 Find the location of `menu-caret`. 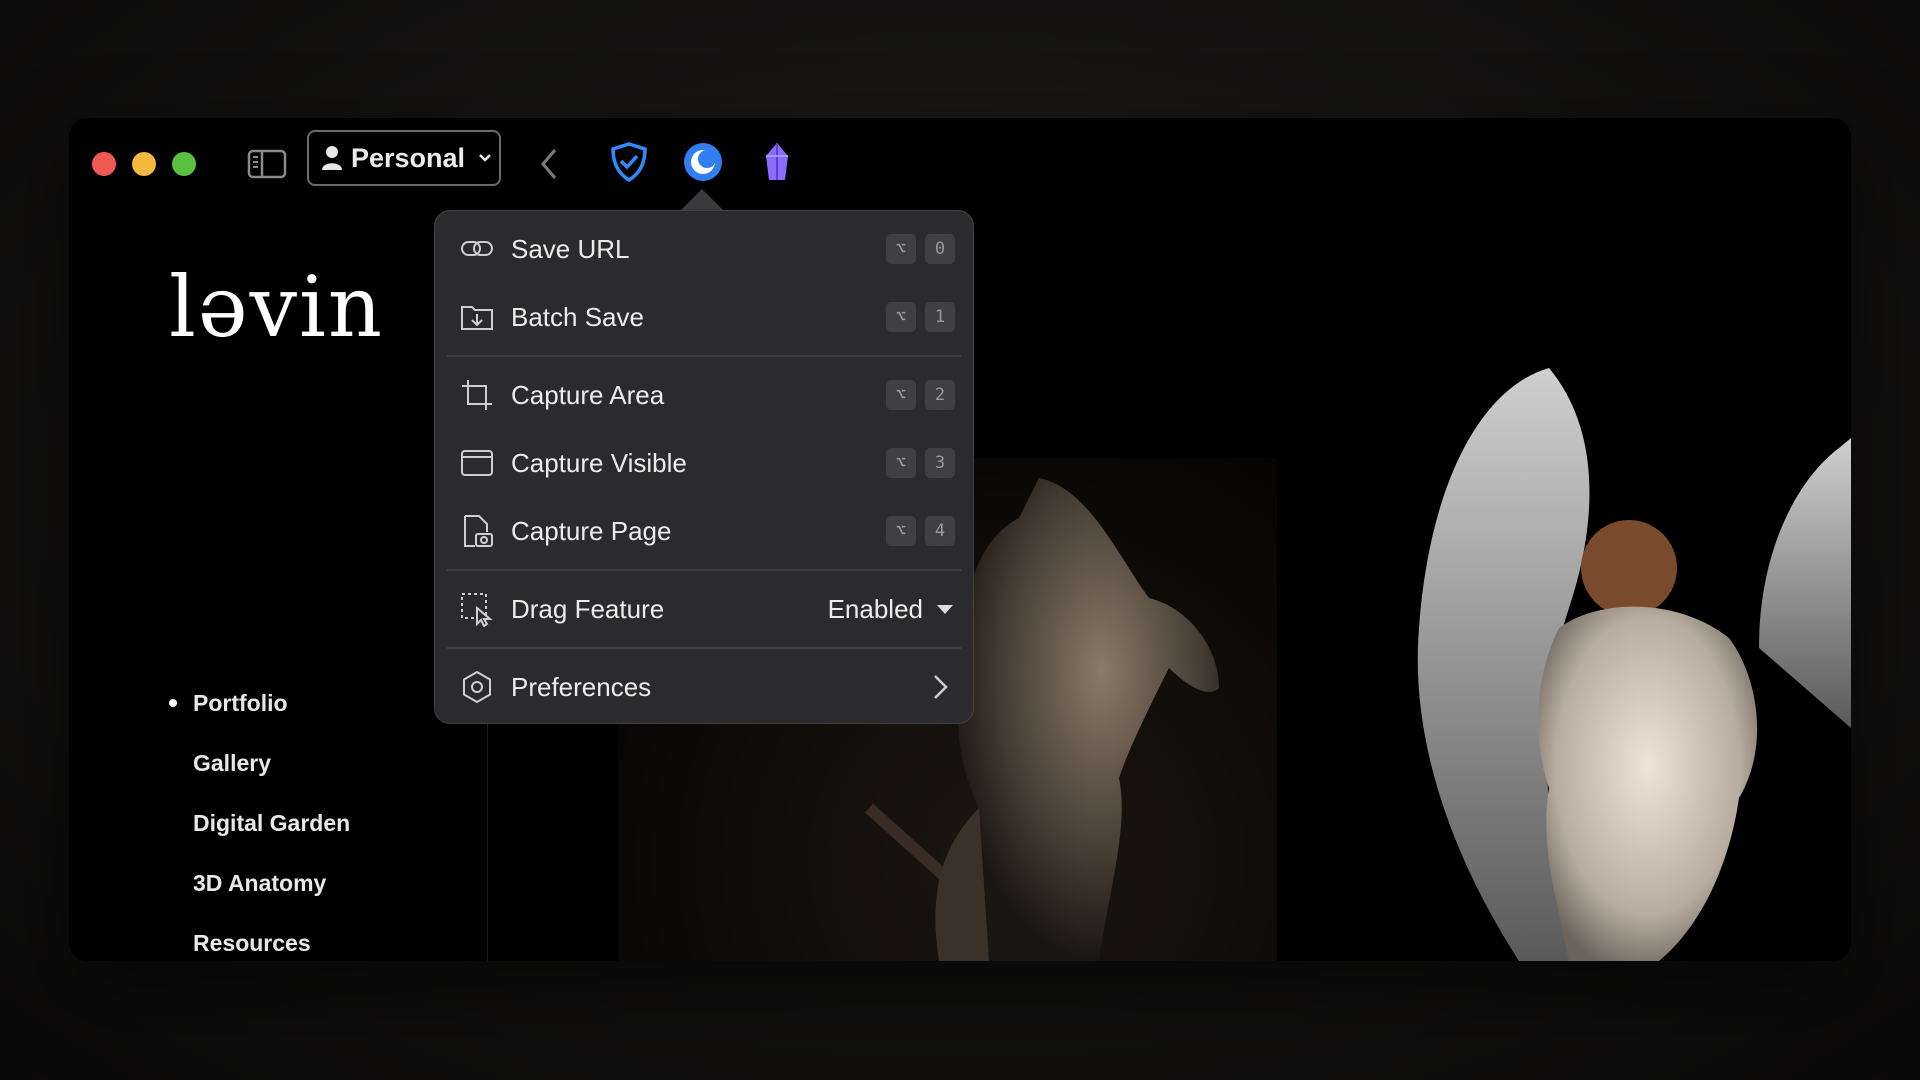

menu-caret is located at coordinates (702, 200).